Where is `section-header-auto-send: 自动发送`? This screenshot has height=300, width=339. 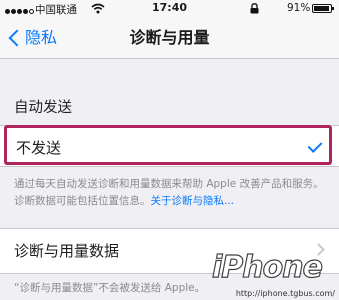
section-header-auto-send: 自动发送 is located at coordinates (43, 108).